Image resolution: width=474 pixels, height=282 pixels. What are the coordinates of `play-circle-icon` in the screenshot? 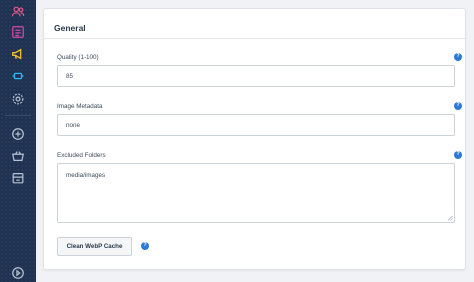 It's located at (18, 273).